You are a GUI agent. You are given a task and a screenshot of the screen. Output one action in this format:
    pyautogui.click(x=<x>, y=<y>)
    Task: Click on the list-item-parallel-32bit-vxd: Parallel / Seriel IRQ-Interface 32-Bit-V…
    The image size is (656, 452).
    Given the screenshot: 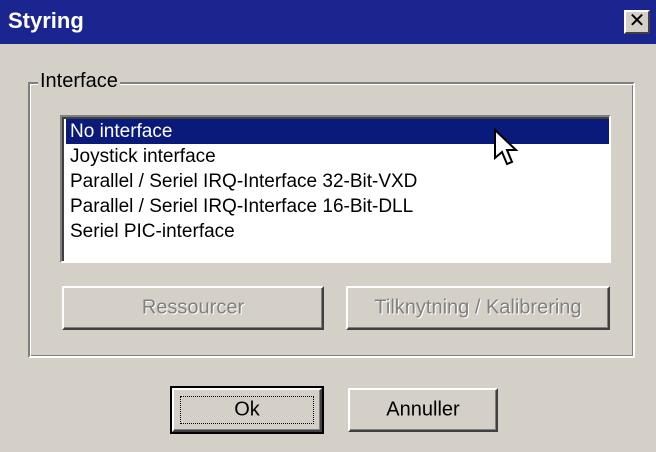 What is the action you would take?
    pyautogui.click(x=337, y=181)
    